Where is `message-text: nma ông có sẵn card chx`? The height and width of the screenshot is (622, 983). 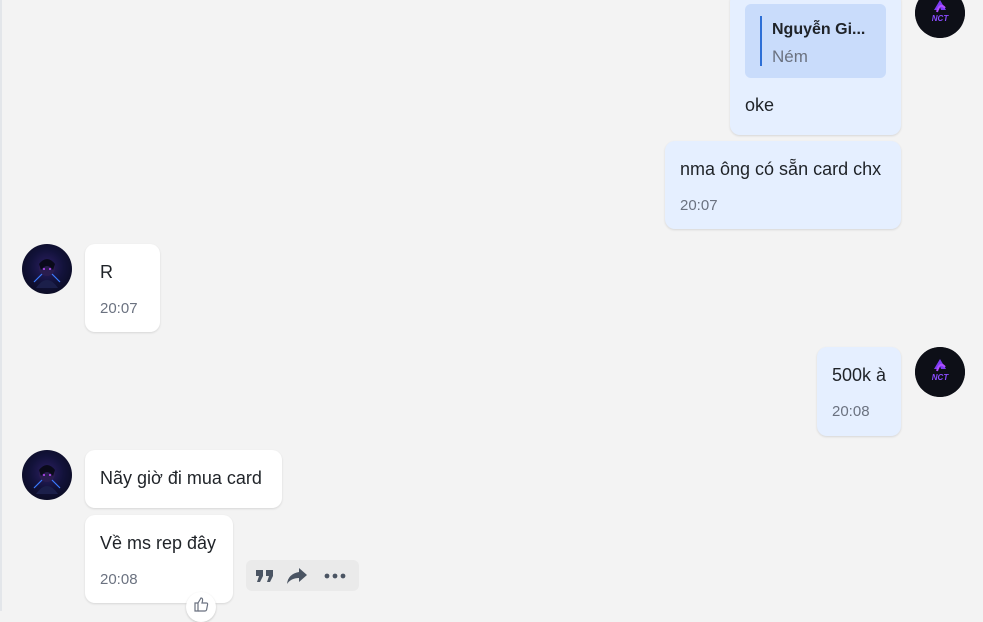
message-text: nma ông có sẵn card chx is located at coordinates (781, 169).